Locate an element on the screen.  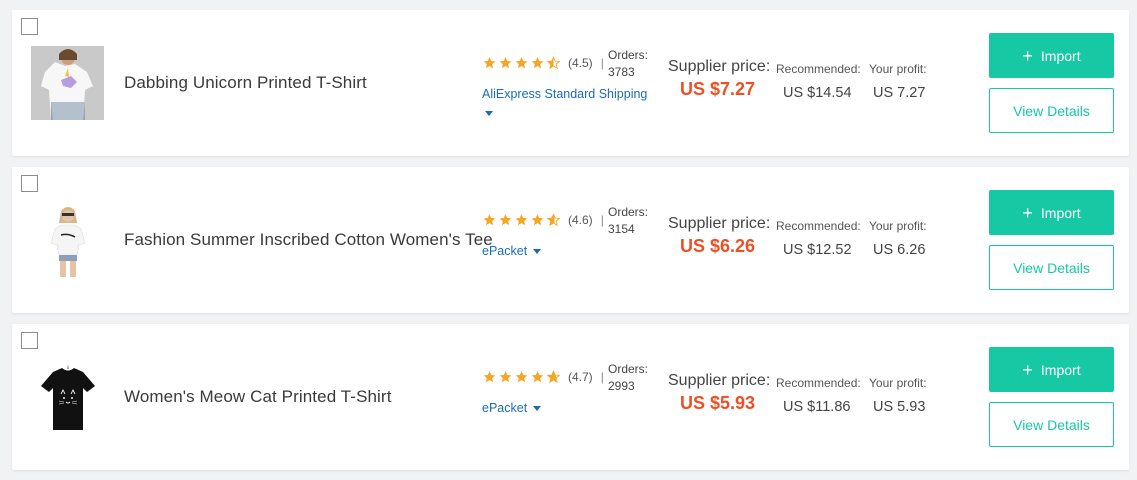
your-profit-value: US 7.27 is located at coordinates (899, 93).